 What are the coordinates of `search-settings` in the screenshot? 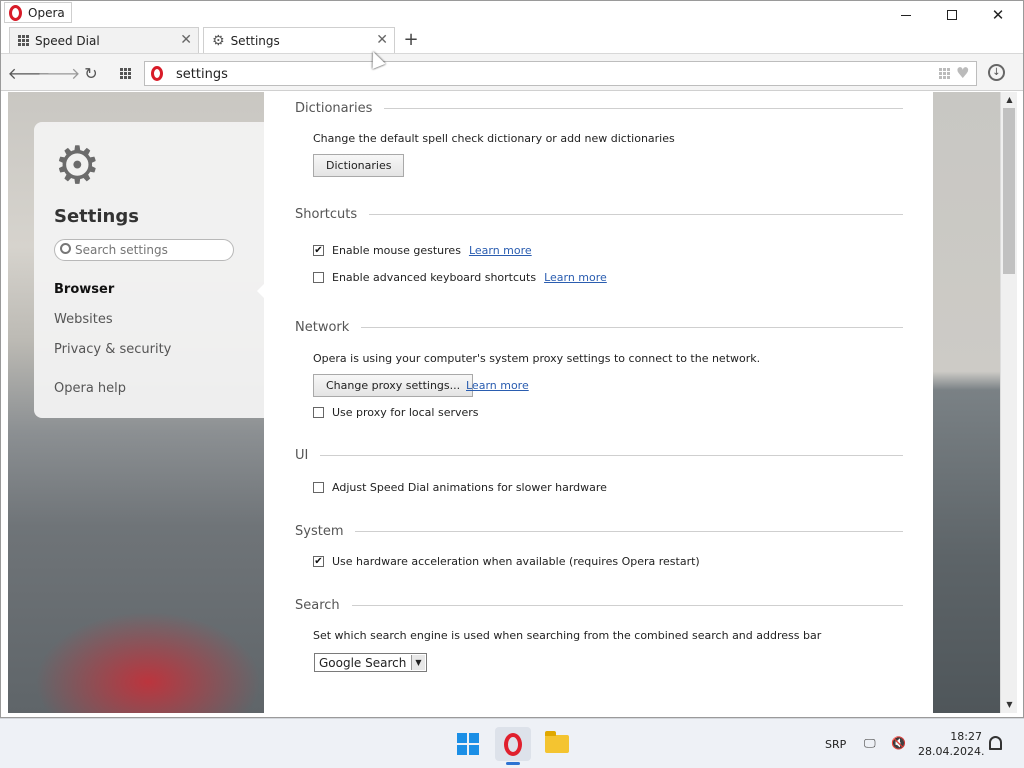 It's located at (144, 250).